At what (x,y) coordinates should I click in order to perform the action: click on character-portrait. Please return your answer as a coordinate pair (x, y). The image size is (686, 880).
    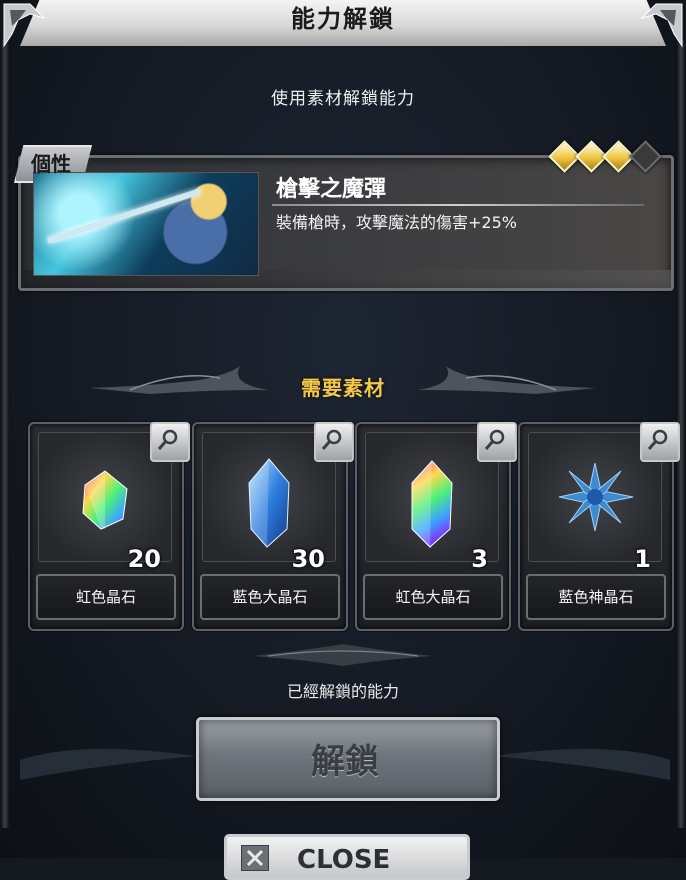
    Looking at the image, I should click on (146, 224).